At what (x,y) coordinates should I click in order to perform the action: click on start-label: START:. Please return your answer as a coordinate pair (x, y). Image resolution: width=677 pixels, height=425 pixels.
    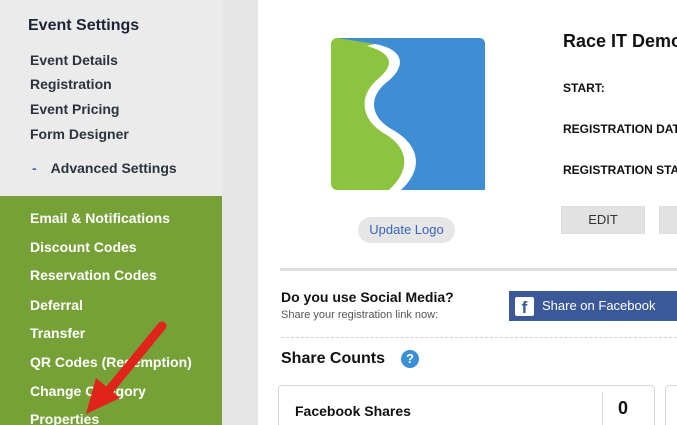
    Looking at the image, I should click on (584, 88).